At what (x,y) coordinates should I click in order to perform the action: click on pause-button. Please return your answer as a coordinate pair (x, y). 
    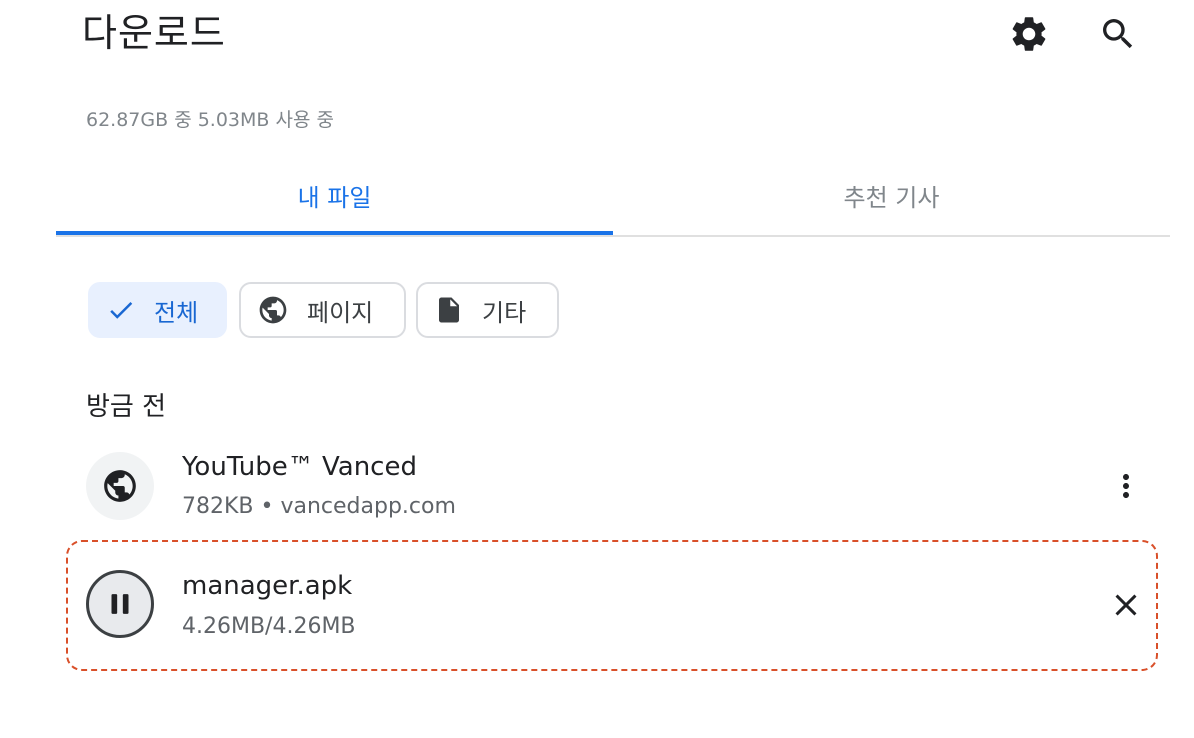
    Looking at the image, I should click on (120, 604).